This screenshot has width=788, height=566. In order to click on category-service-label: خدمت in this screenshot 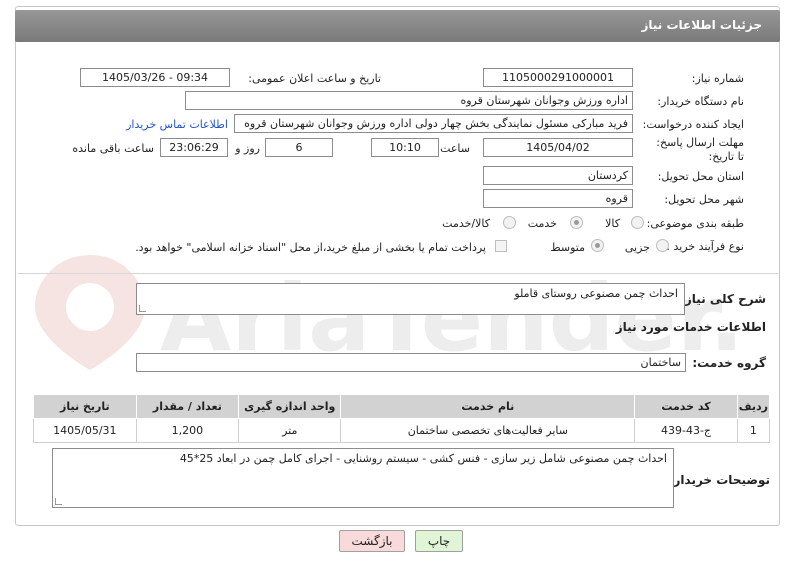, I will do `click(542, 223)`.